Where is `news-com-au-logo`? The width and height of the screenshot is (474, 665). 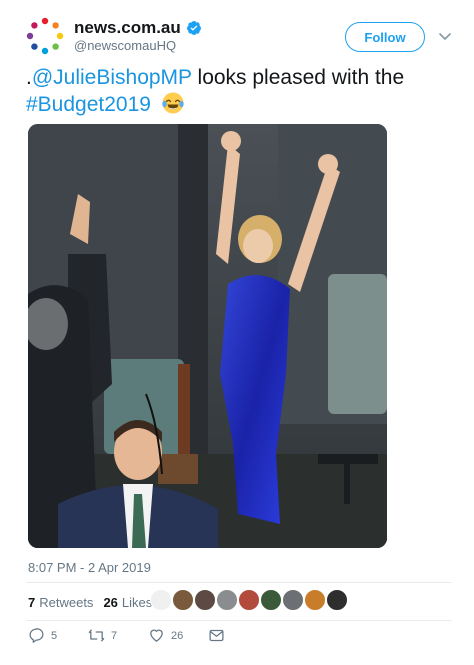 news-com-au-logo is located at coordinates (45, 36).